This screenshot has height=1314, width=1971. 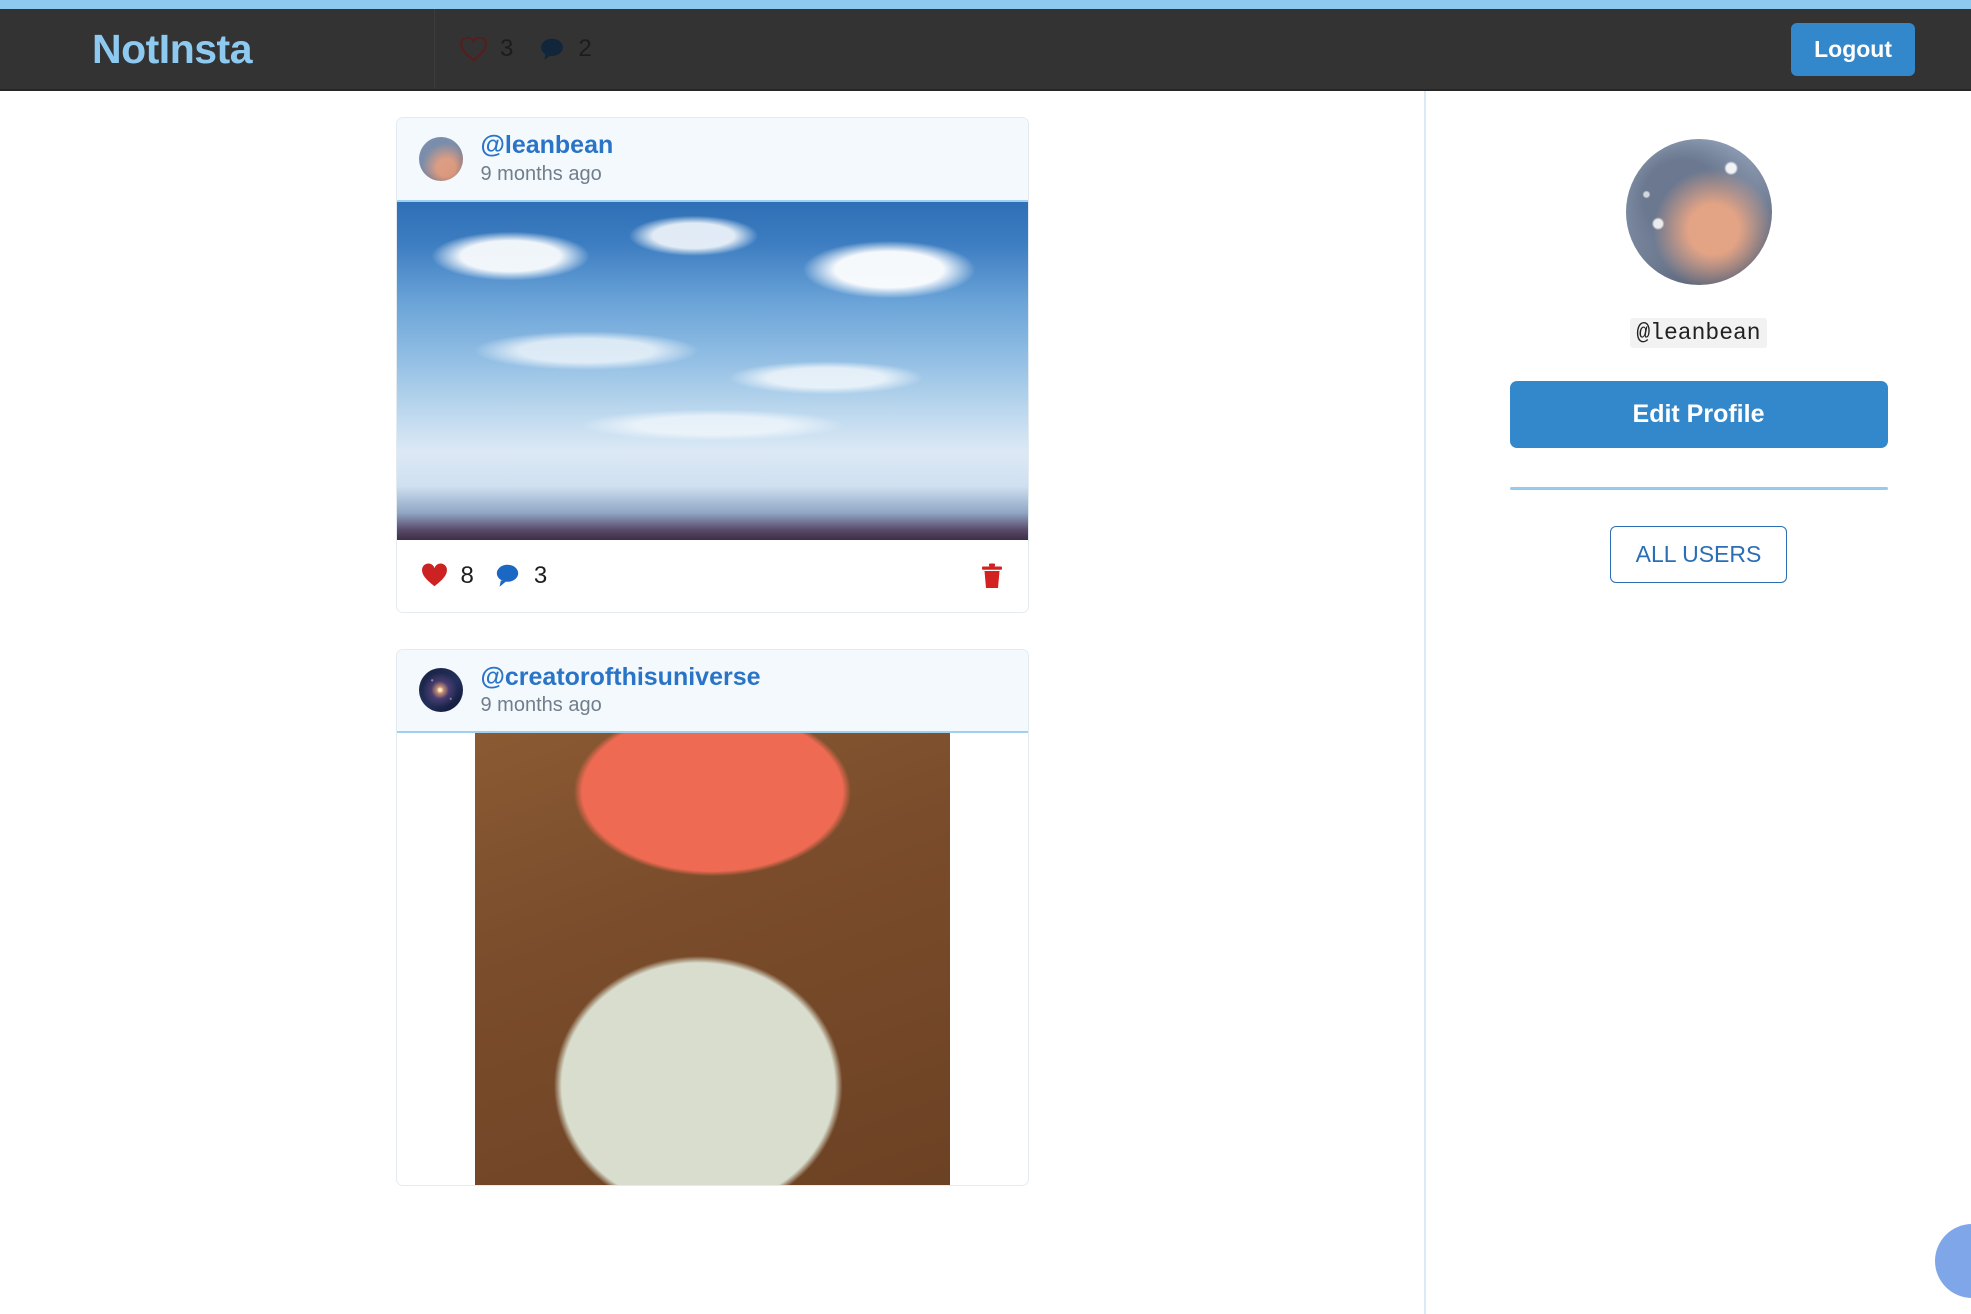 I want to click on post-comment-count: 3, so click(x=540, y=575).